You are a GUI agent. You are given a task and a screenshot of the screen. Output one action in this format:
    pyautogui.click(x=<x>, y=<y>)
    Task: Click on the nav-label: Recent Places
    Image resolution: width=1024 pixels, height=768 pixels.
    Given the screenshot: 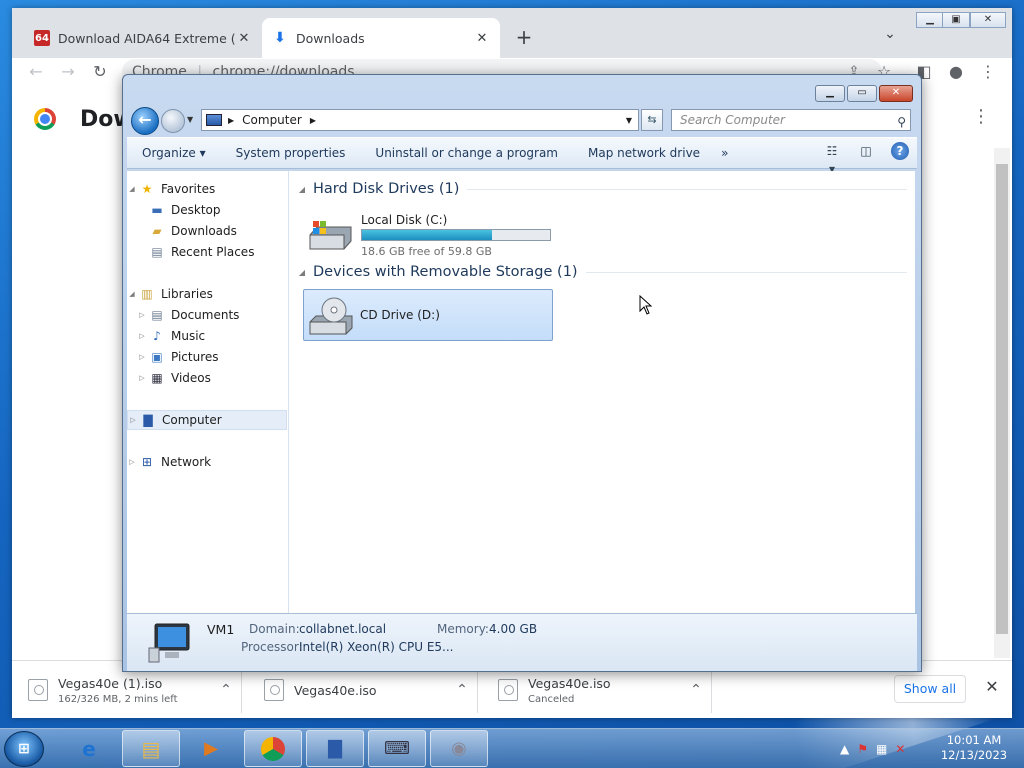 What is the action you would take?
    pyautogui.click(x=213, y=252)
    